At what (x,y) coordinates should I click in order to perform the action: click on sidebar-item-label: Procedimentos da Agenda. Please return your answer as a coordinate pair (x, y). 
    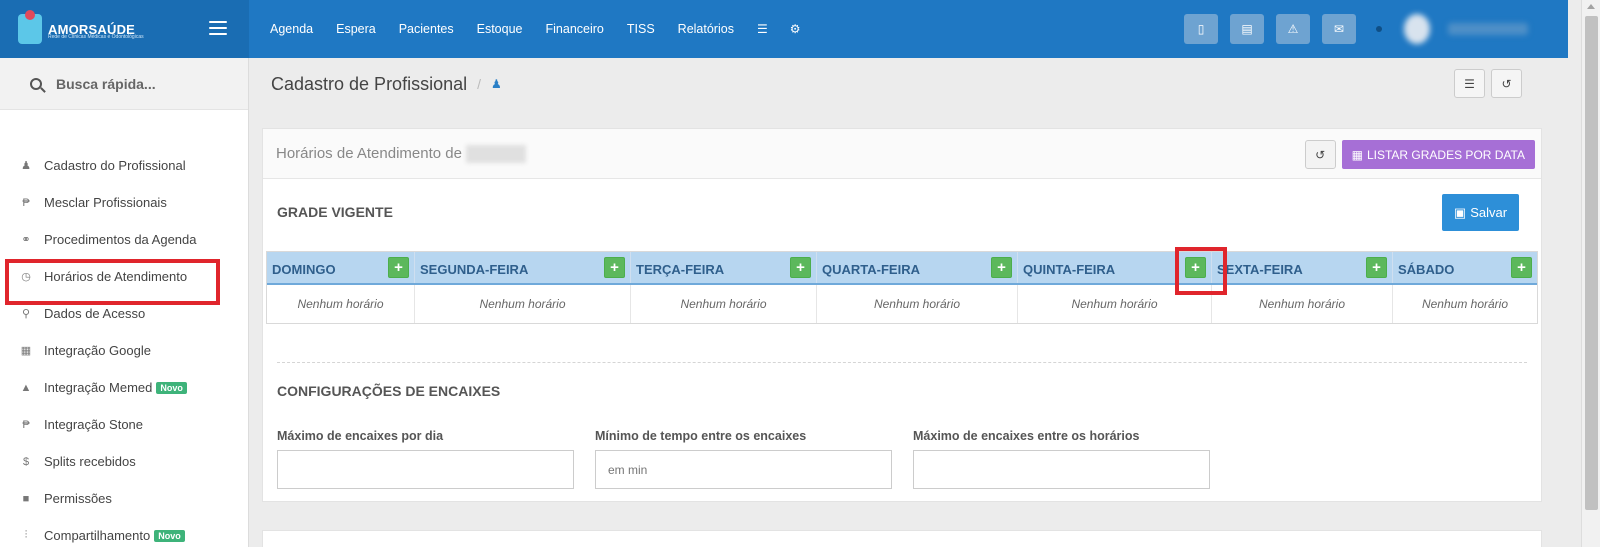
    Looking at the image, I should click on (120, 239).